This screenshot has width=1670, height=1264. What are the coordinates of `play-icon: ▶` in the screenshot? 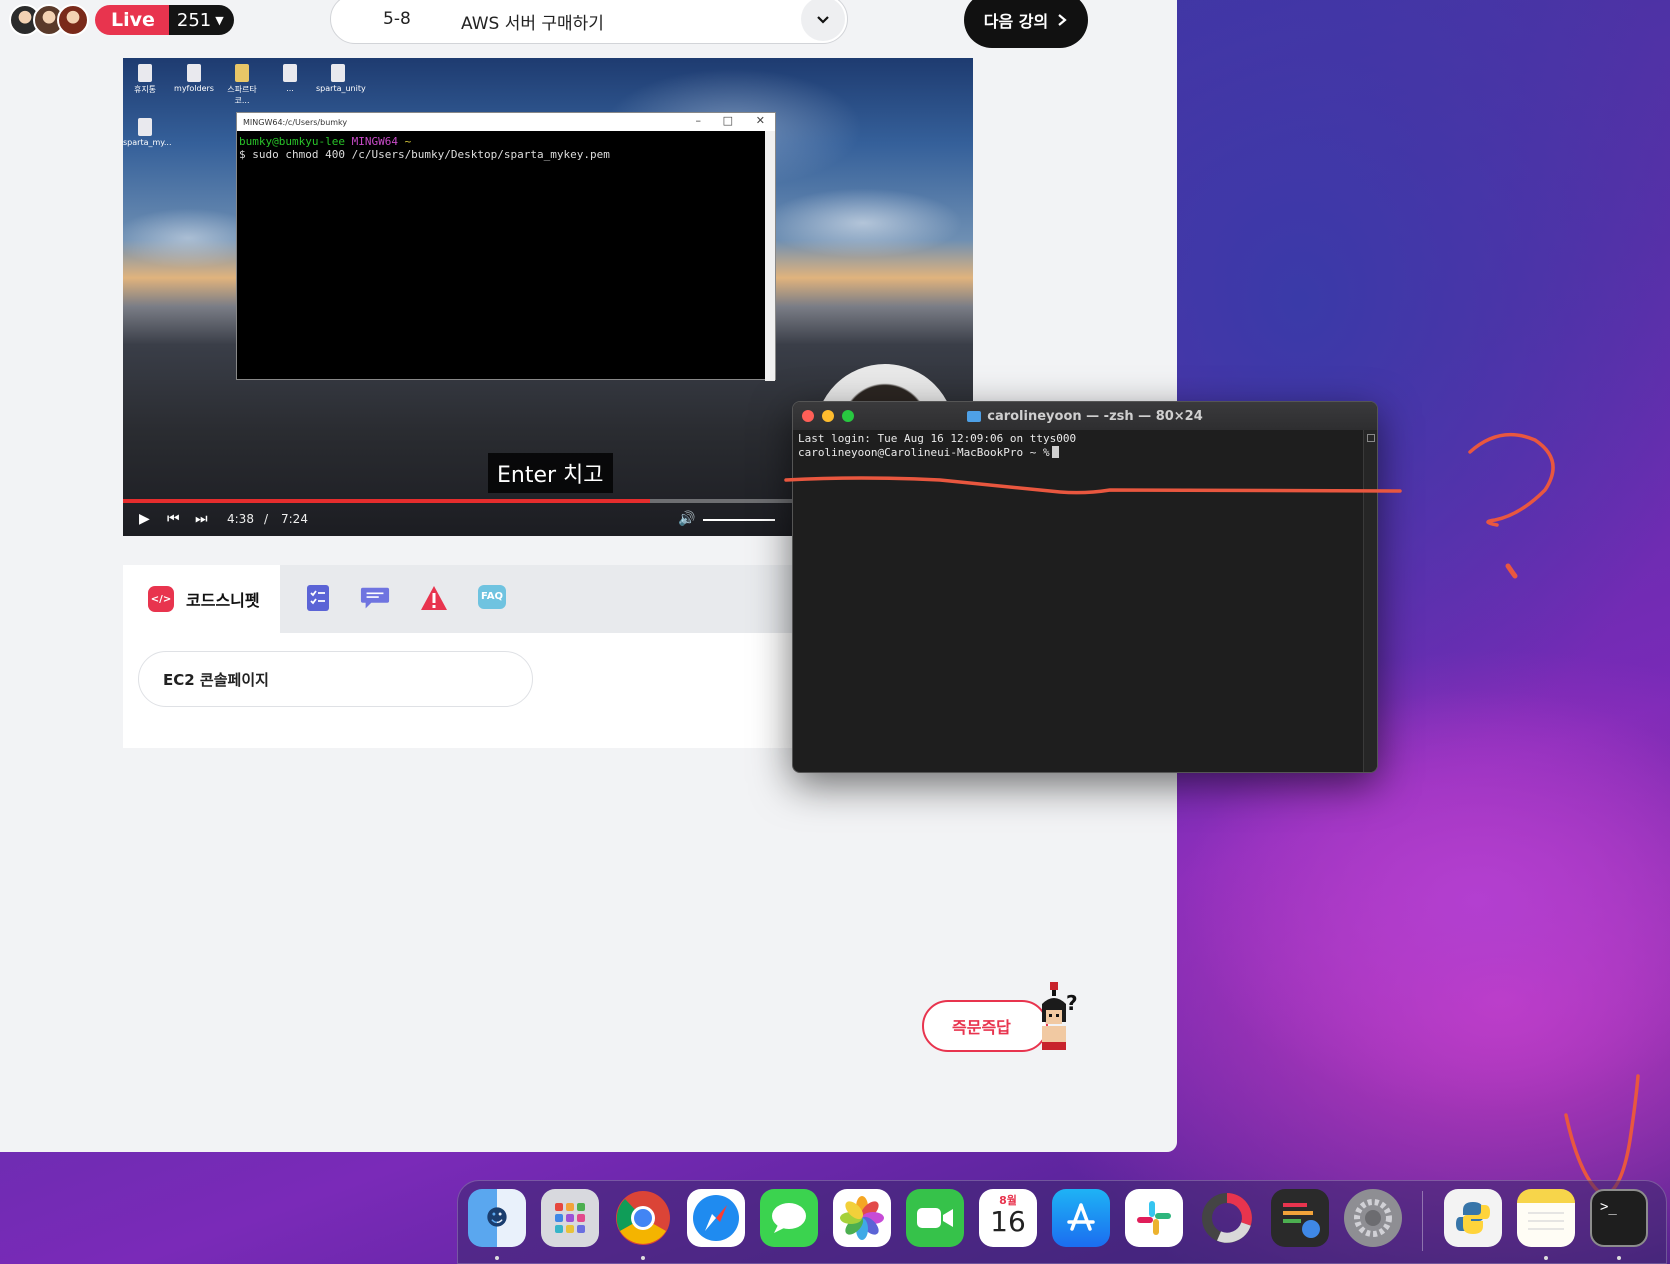 It's located at (144, 519).